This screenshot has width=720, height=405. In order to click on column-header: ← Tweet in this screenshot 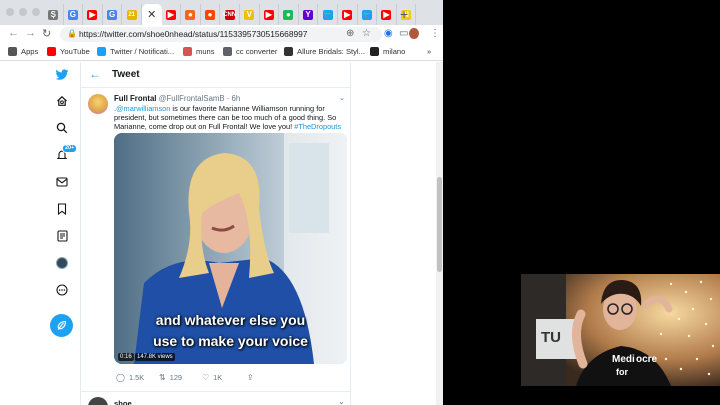, I will do `click(216, 75)`.